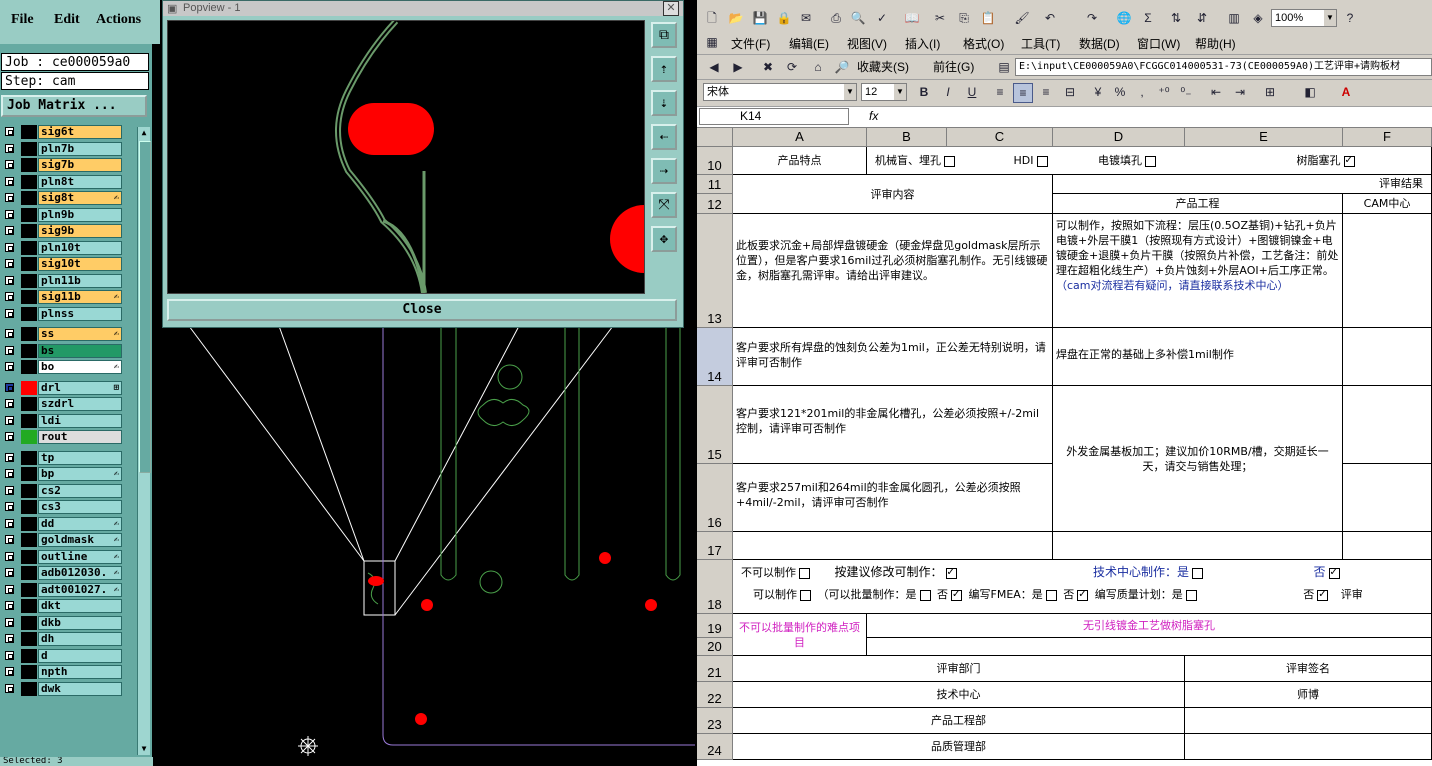 The width and height of the screenshot is (1432, 766). Describe the element at coordinates (664, 171) in the screenshot. I see `pan-right-icon: ⇢` at that location.